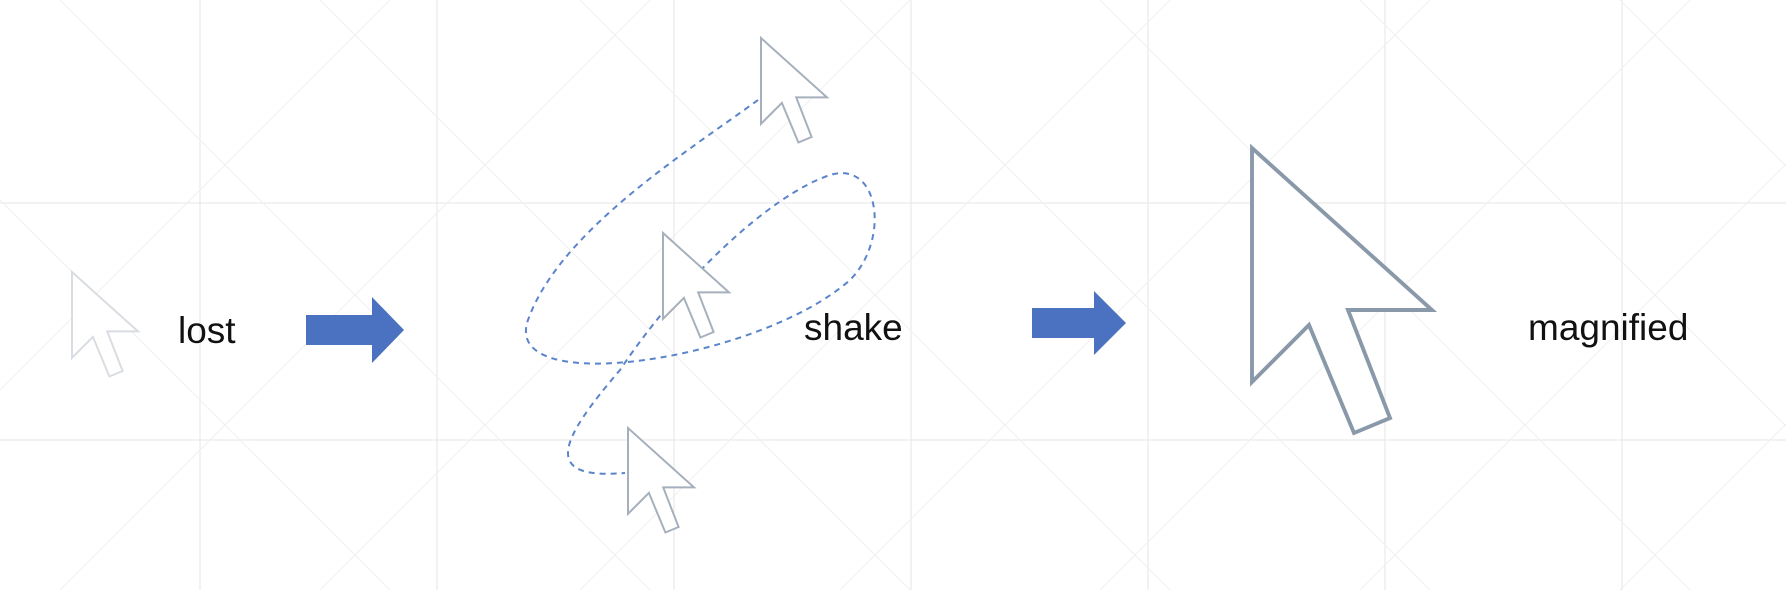 Image resolution: width=1786 pixels, height=590 pixels. Describe the element at coordinates (1608, 327) in the screenshot. I see `magnified-label: magnified` at that location.